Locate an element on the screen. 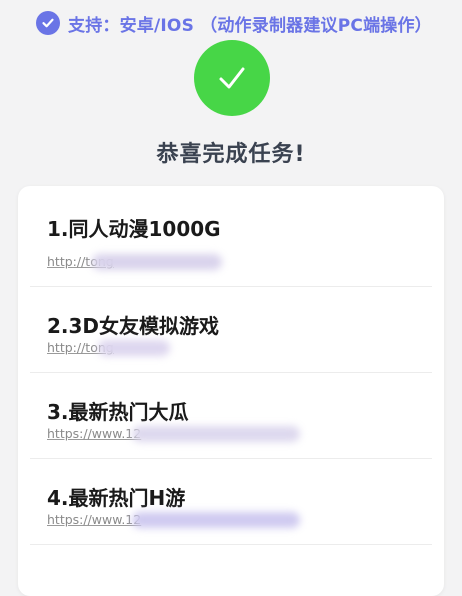 This screenshot has height=596, width=462. success-check-badge is located at coordinates (232, 78).